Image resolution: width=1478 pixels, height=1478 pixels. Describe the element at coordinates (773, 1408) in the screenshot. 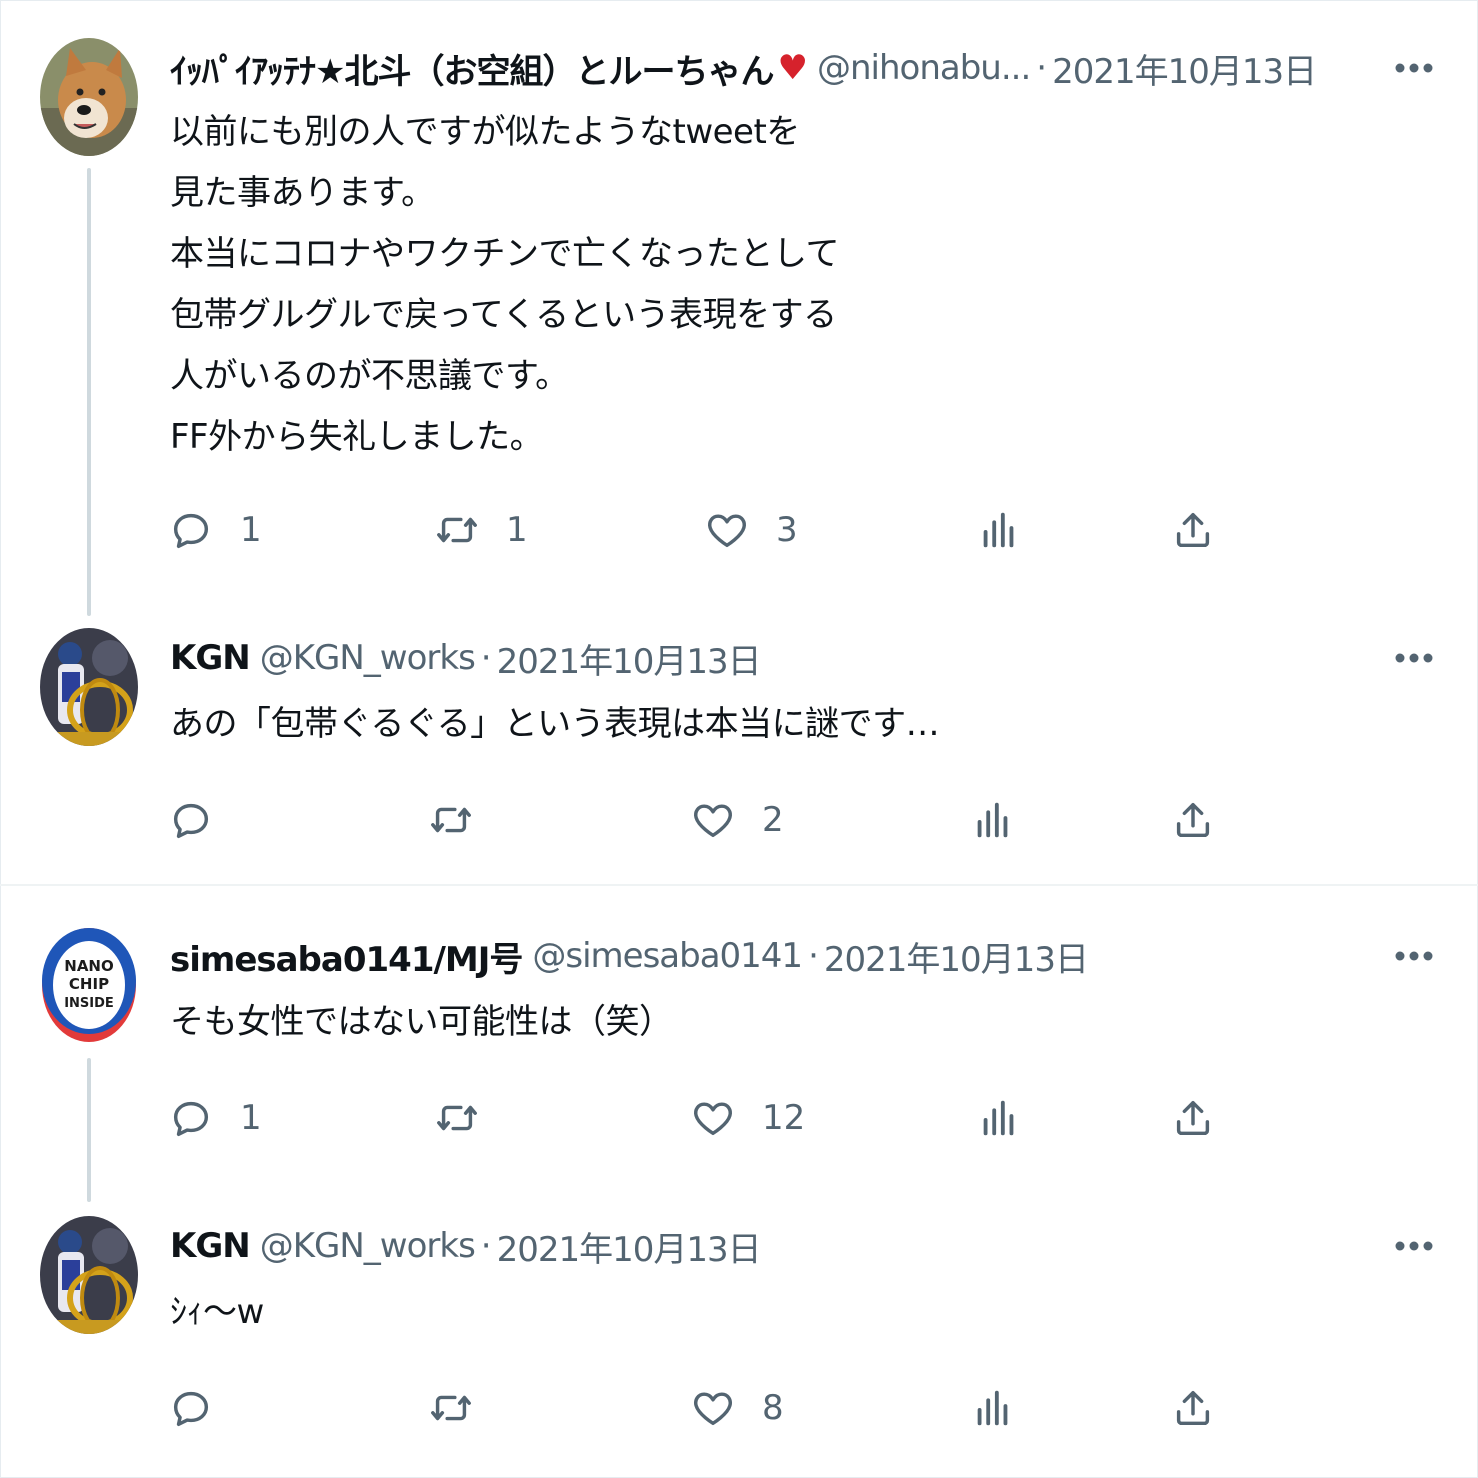

I see `like-count: 8` at that location.